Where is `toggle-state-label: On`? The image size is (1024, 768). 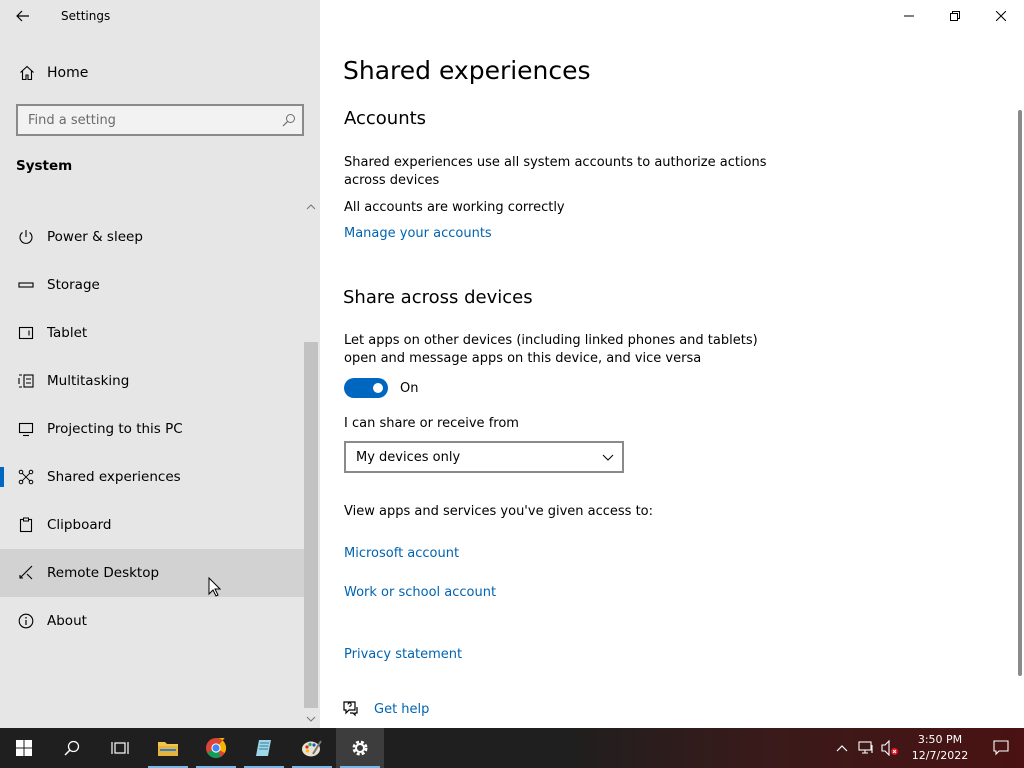 toggle-state-label: On is located at coordinates (409, 388).